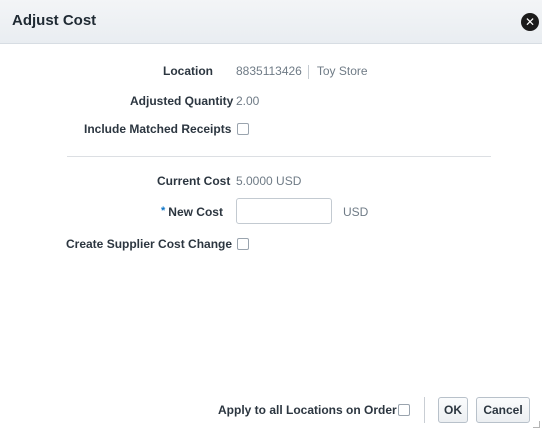 Image resolution: width=542 pixels, height=430 pixels. What do you see at coordinates (530, 22) in the screenshot?
I see `close-icon: ✕` at bounding box center [530, 22].